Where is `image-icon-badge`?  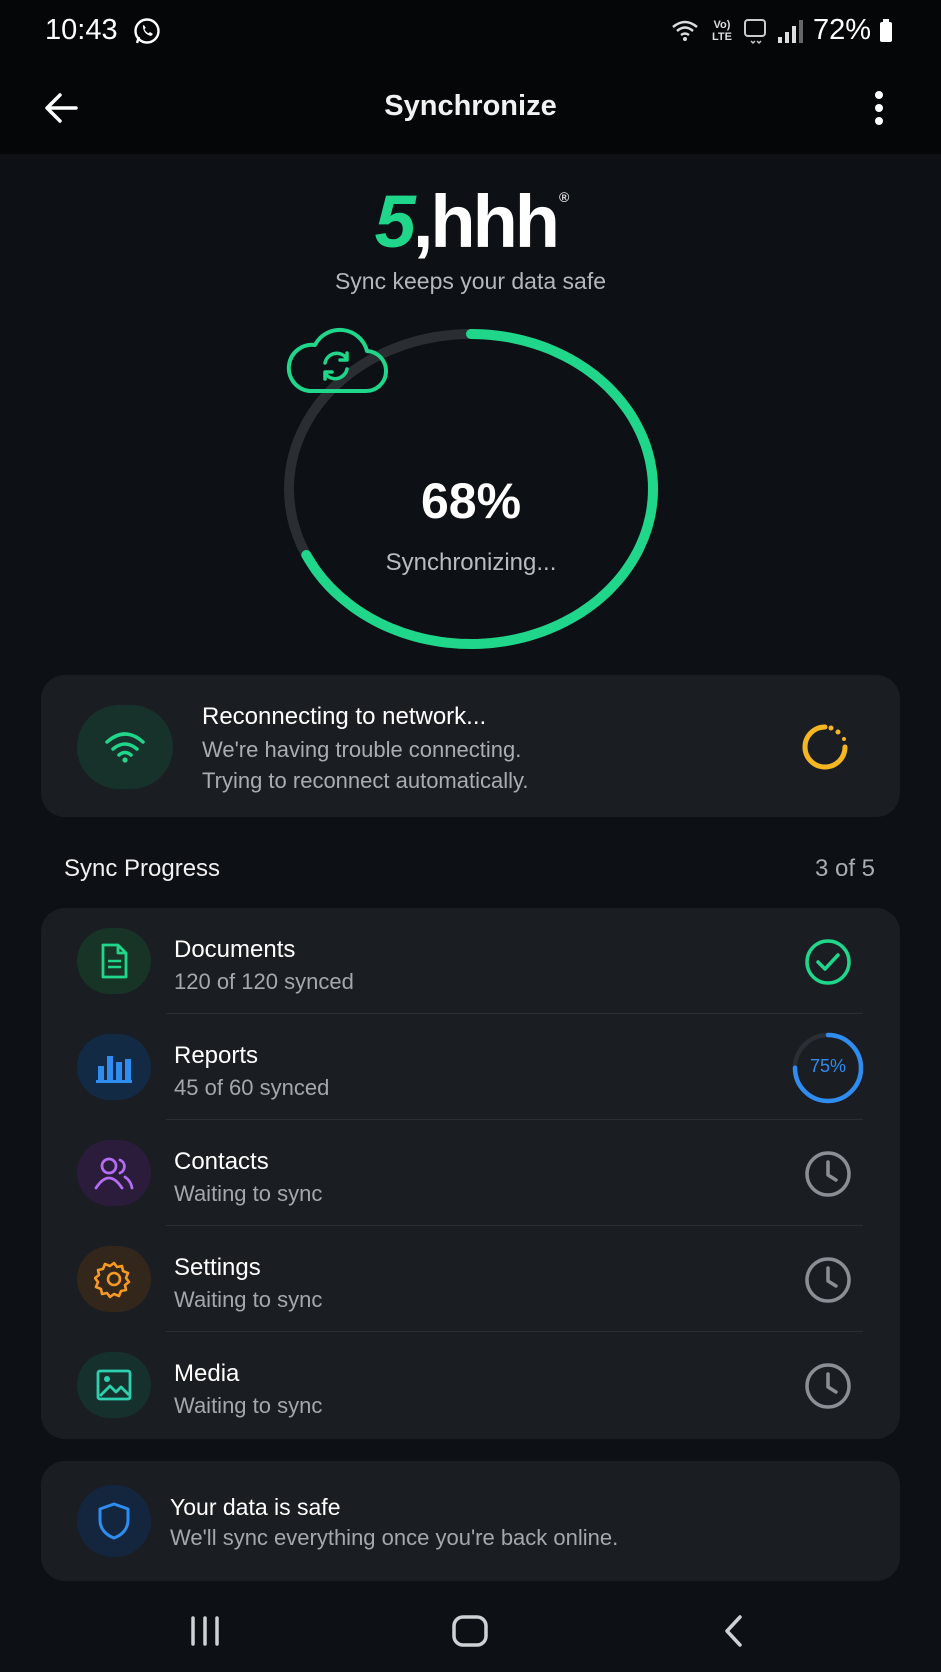 image-icon-badge is located at coordinates (114, 1385).